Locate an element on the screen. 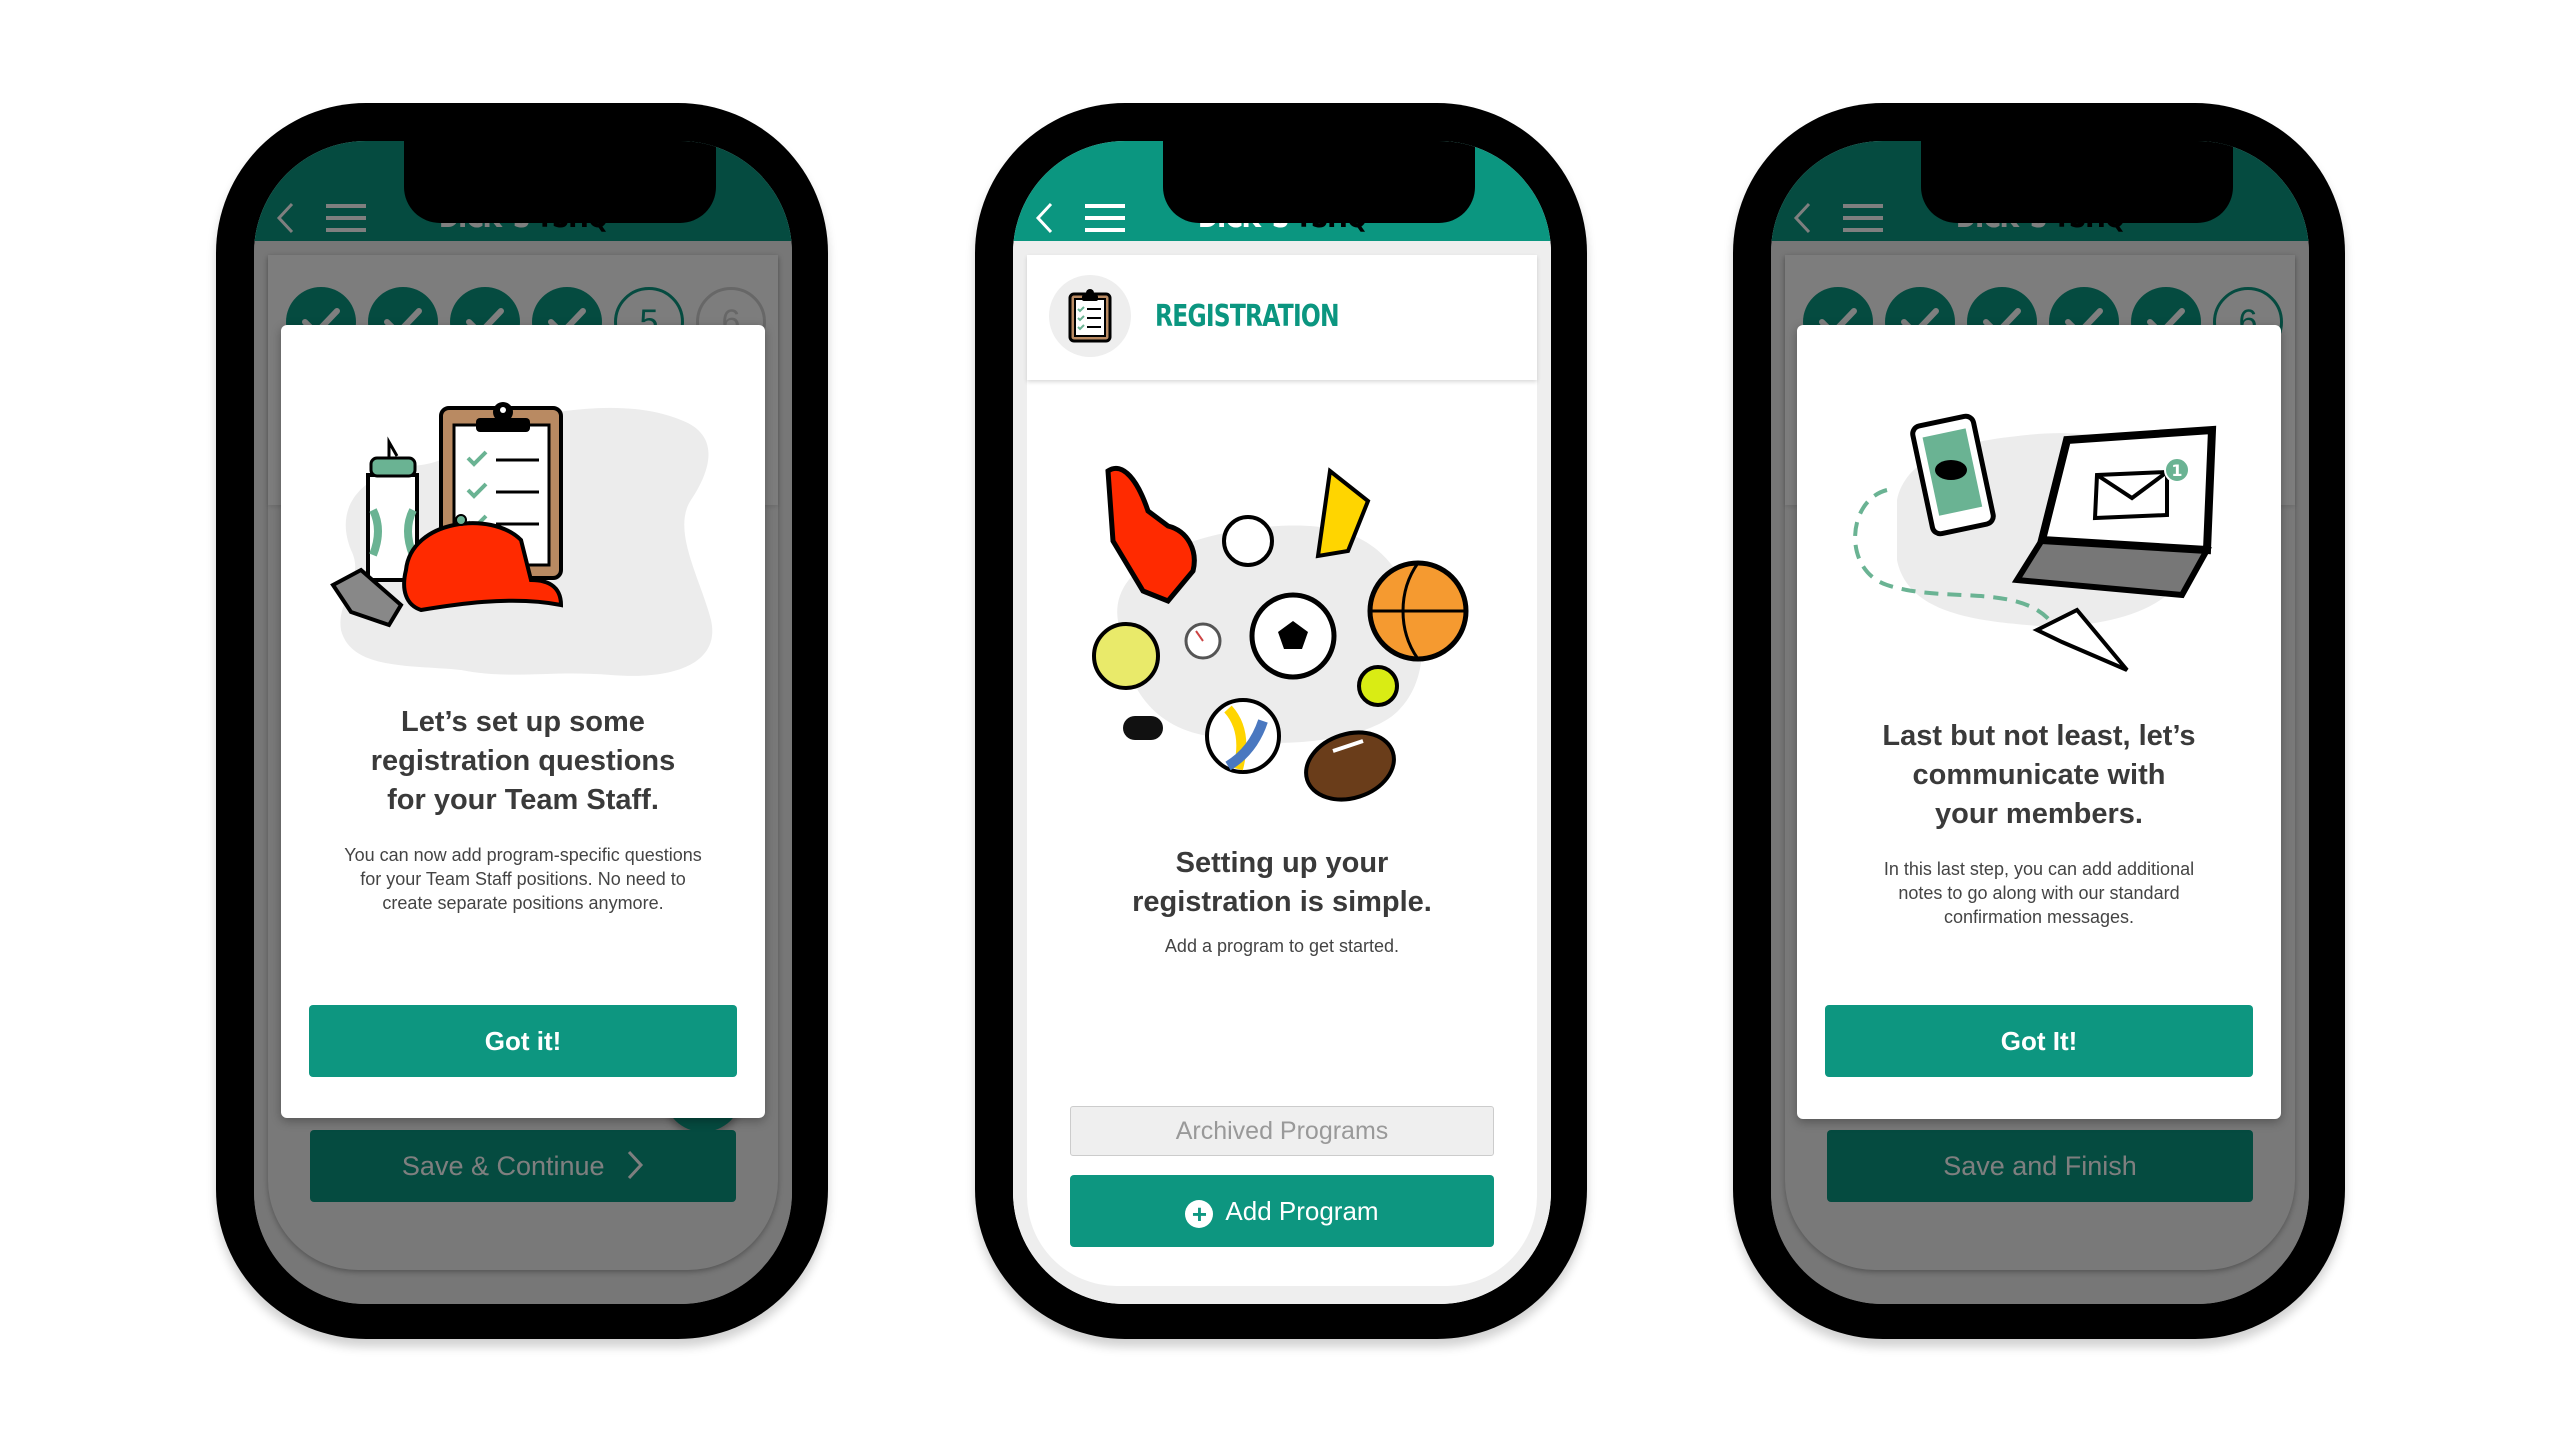 This screenshot has width=2560, height=1442. add-program-button: + Add Program is located at coordinates (1282, 1211).